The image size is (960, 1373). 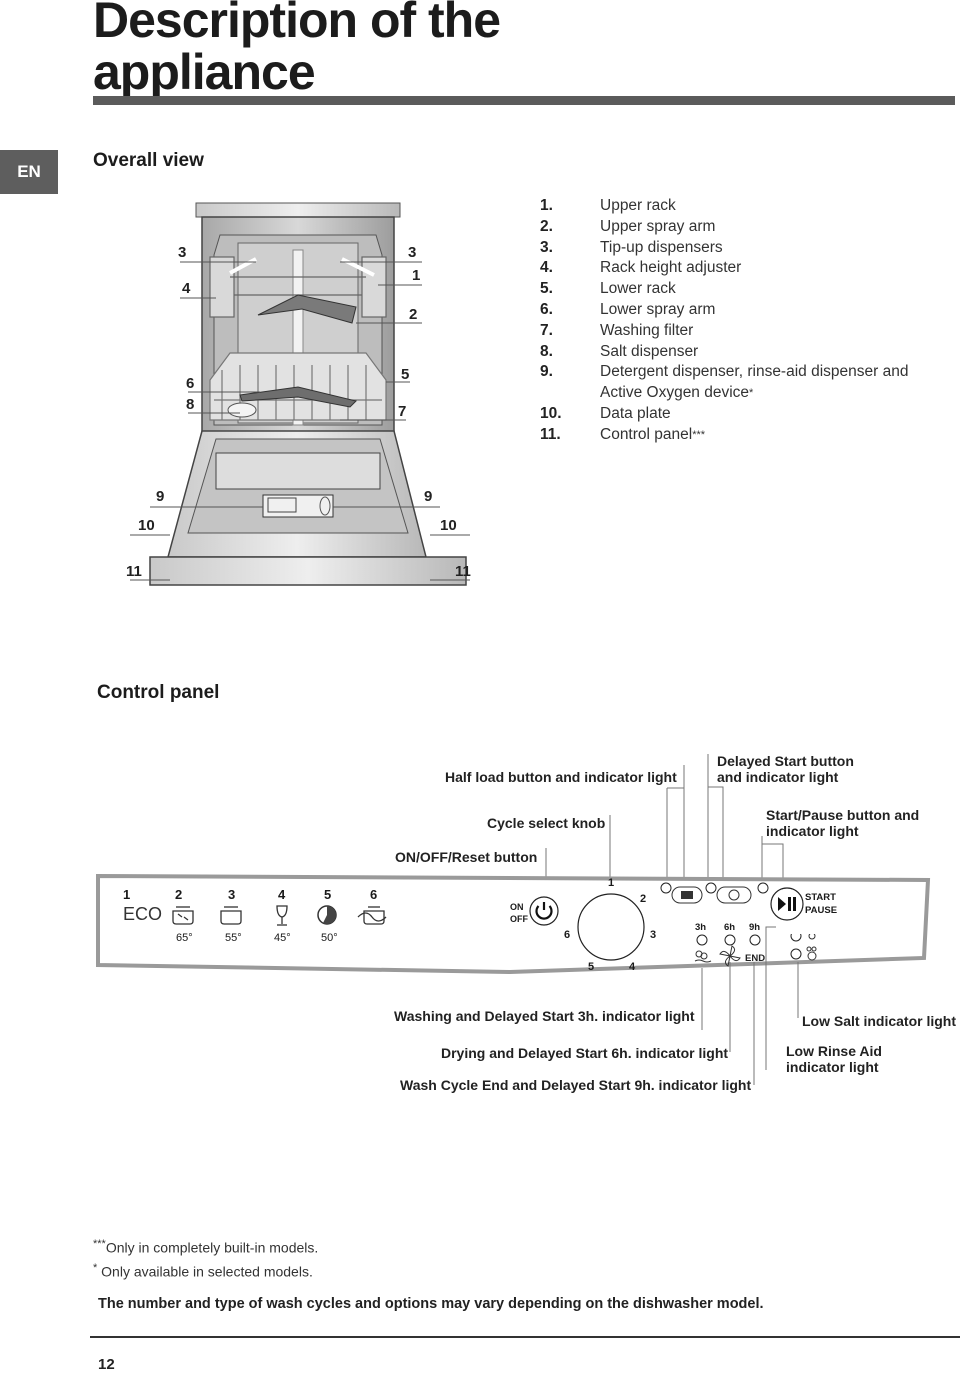 What do you see at coordinates (428, 496) in the screenshot?
I see `callout-9-right: 9` at bounding box center [428, 496].